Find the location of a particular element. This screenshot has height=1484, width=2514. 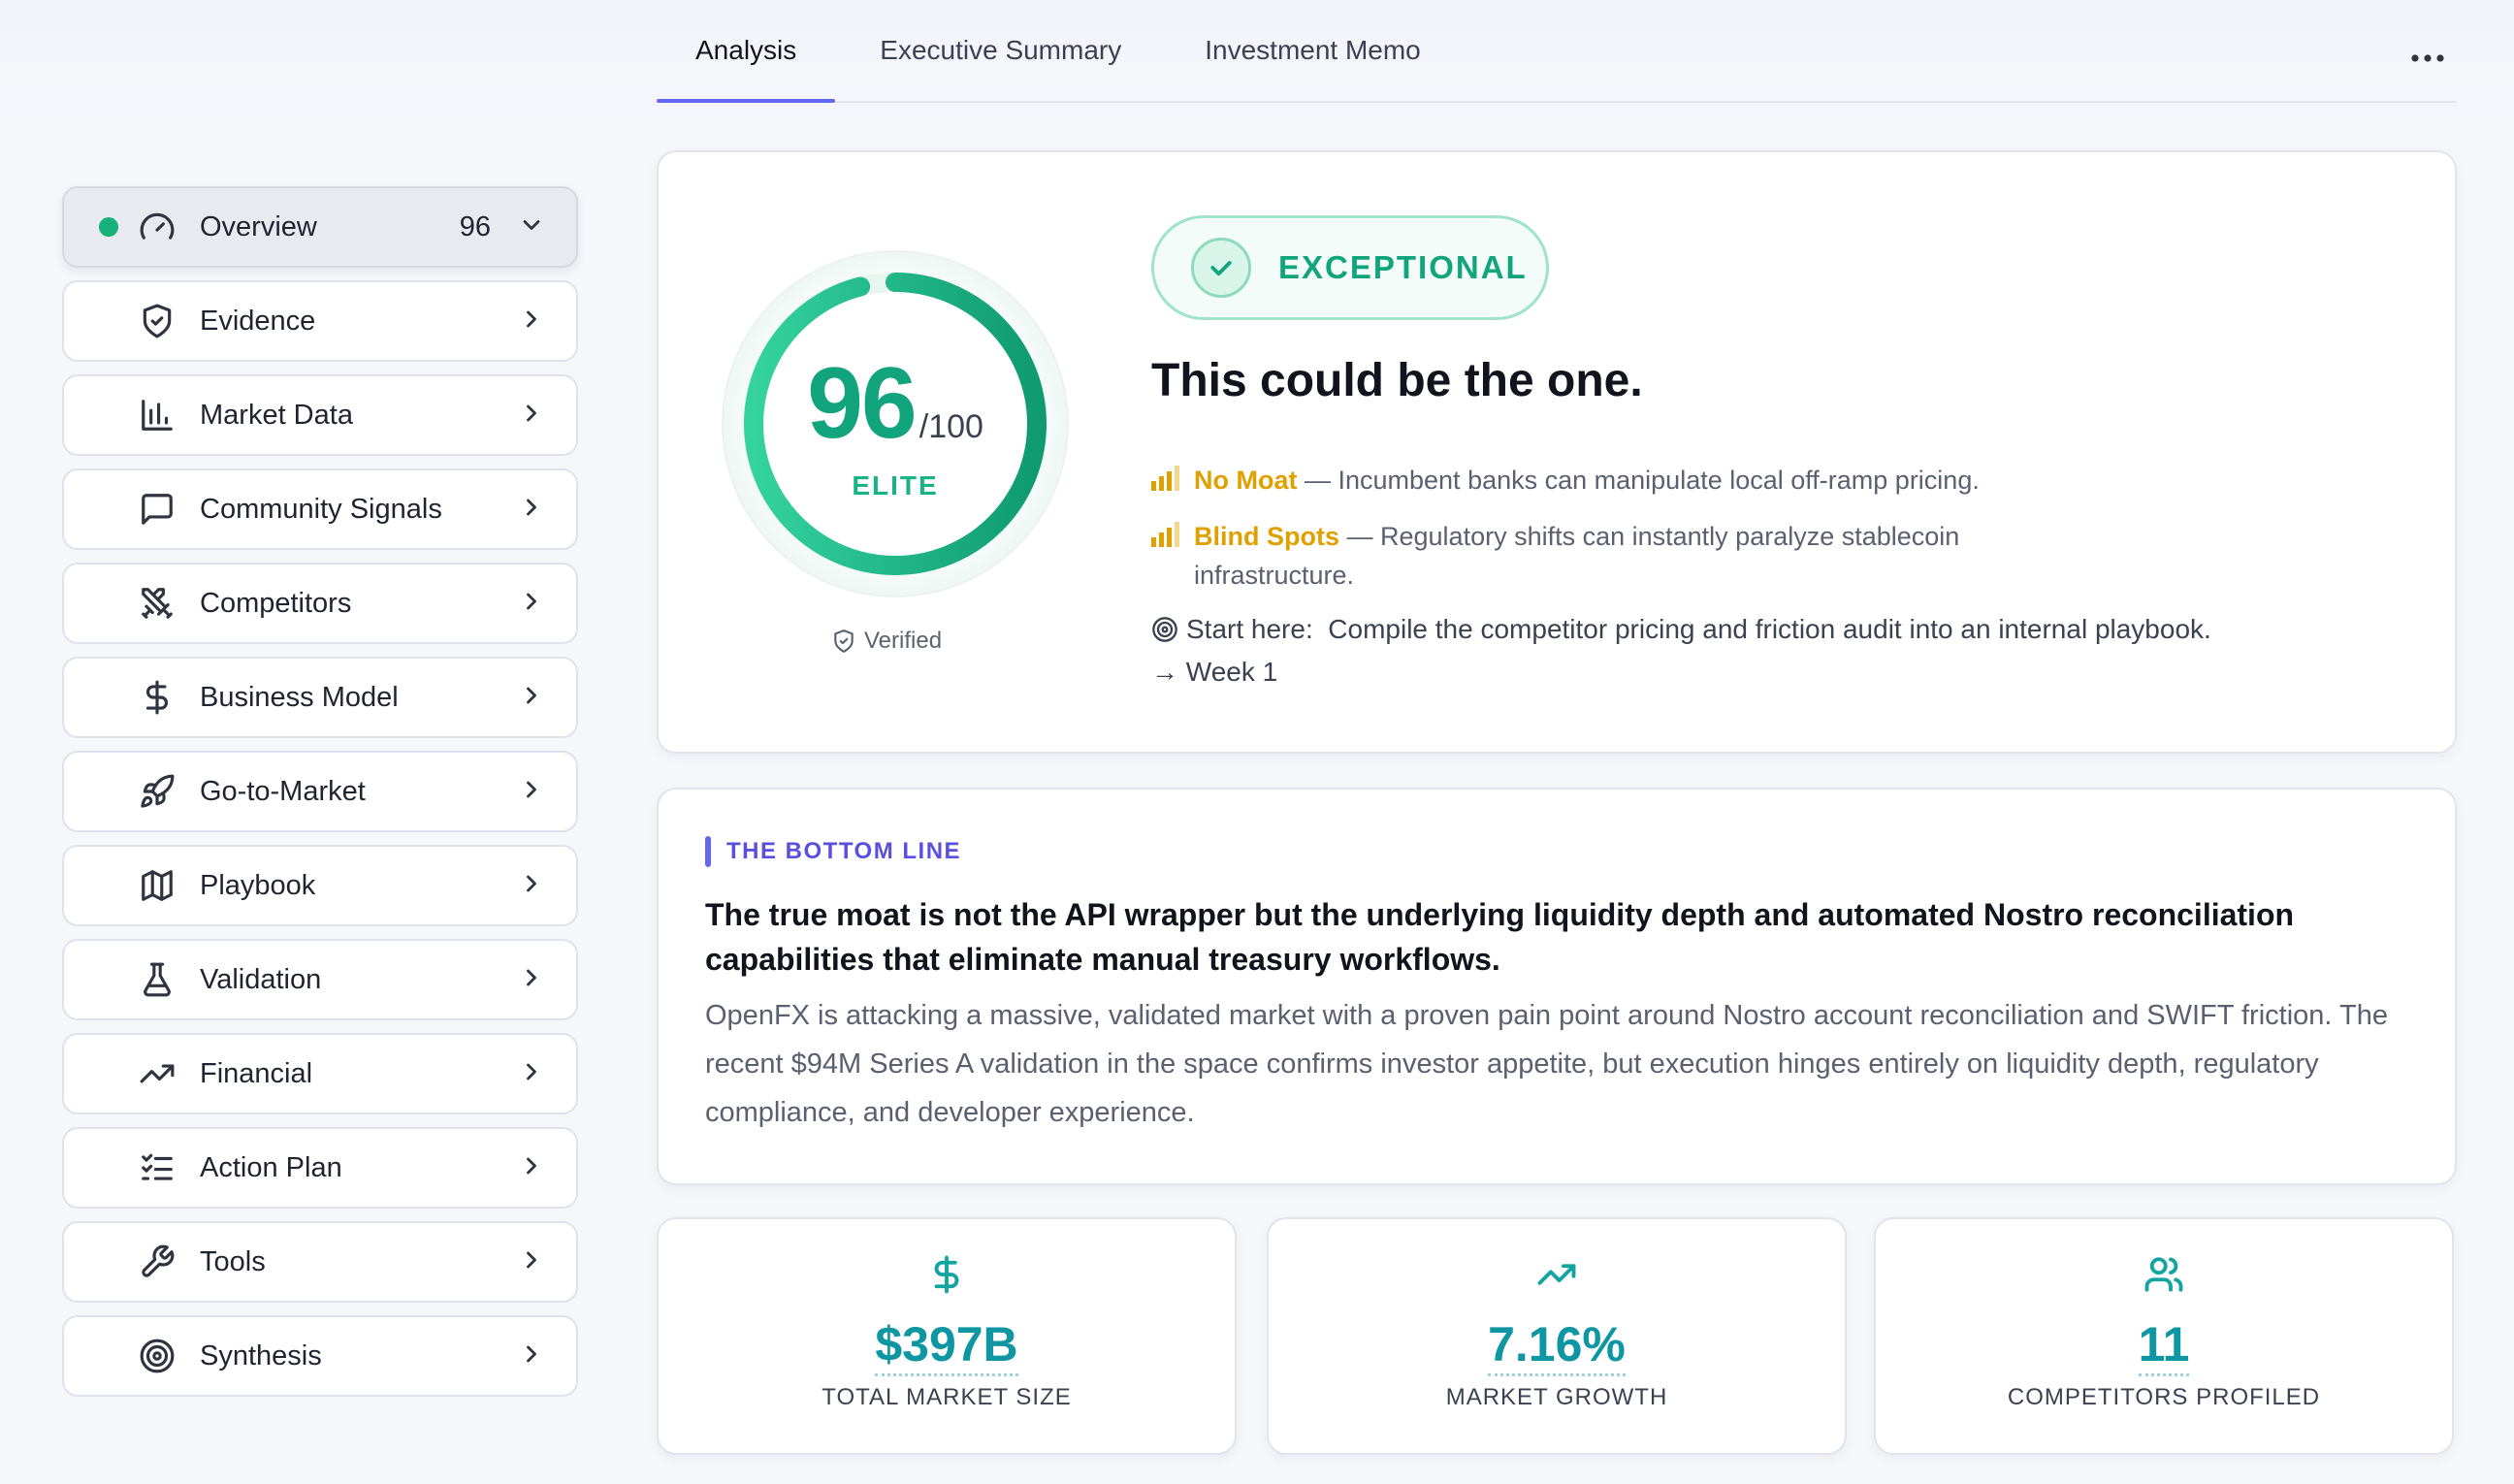

more-horizontal-icon is located at coordinates (2427, 58).